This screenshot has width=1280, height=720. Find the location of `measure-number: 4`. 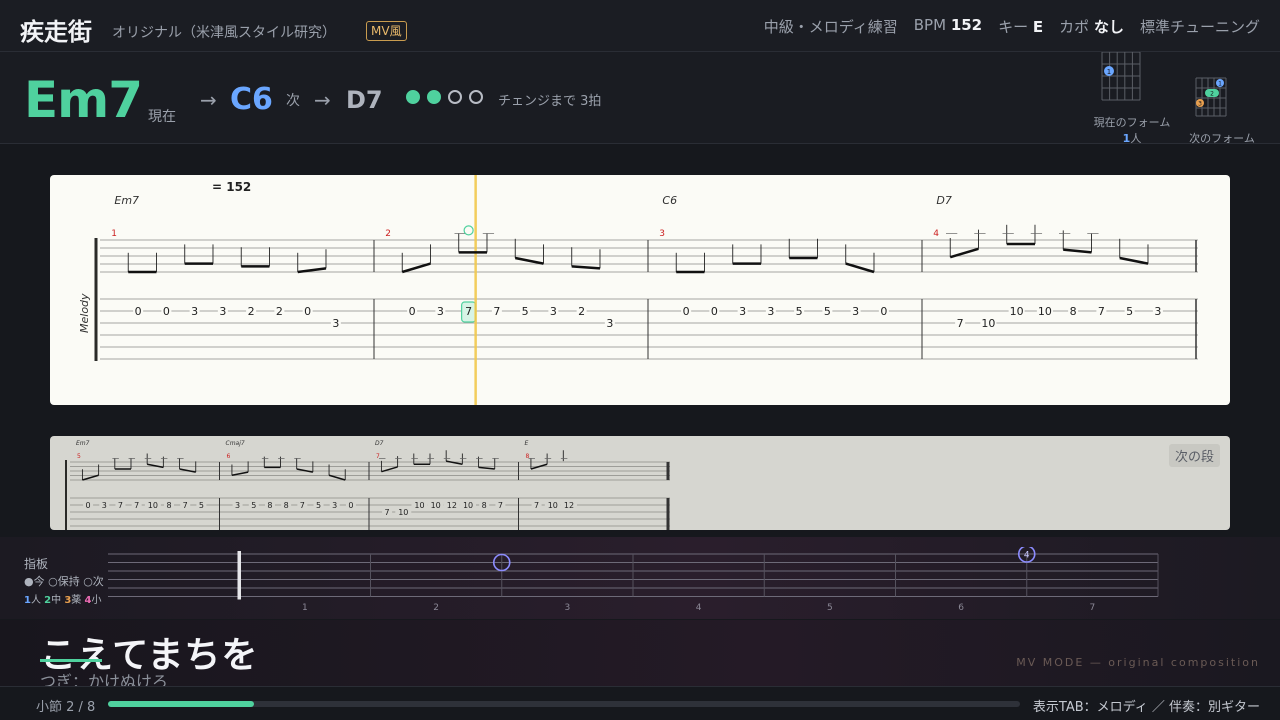

measure-number: 4 is located at coordinates (936, 234).